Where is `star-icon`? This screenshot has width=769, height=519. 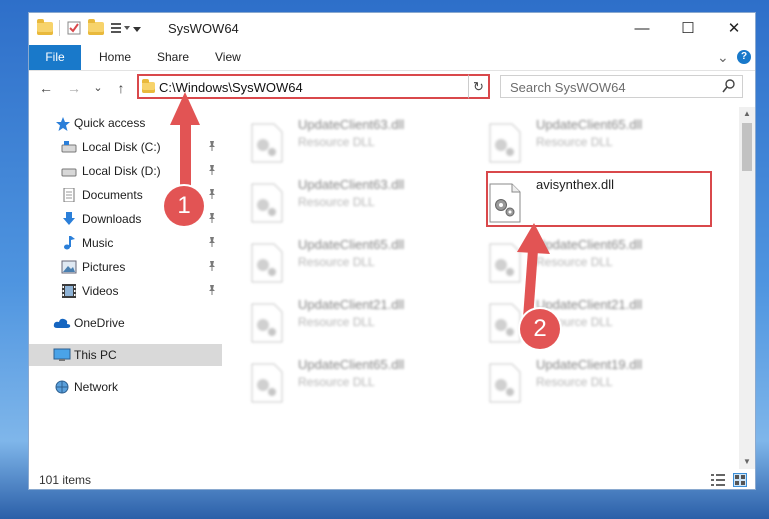 star-icon is located at coordinates (63, 123).